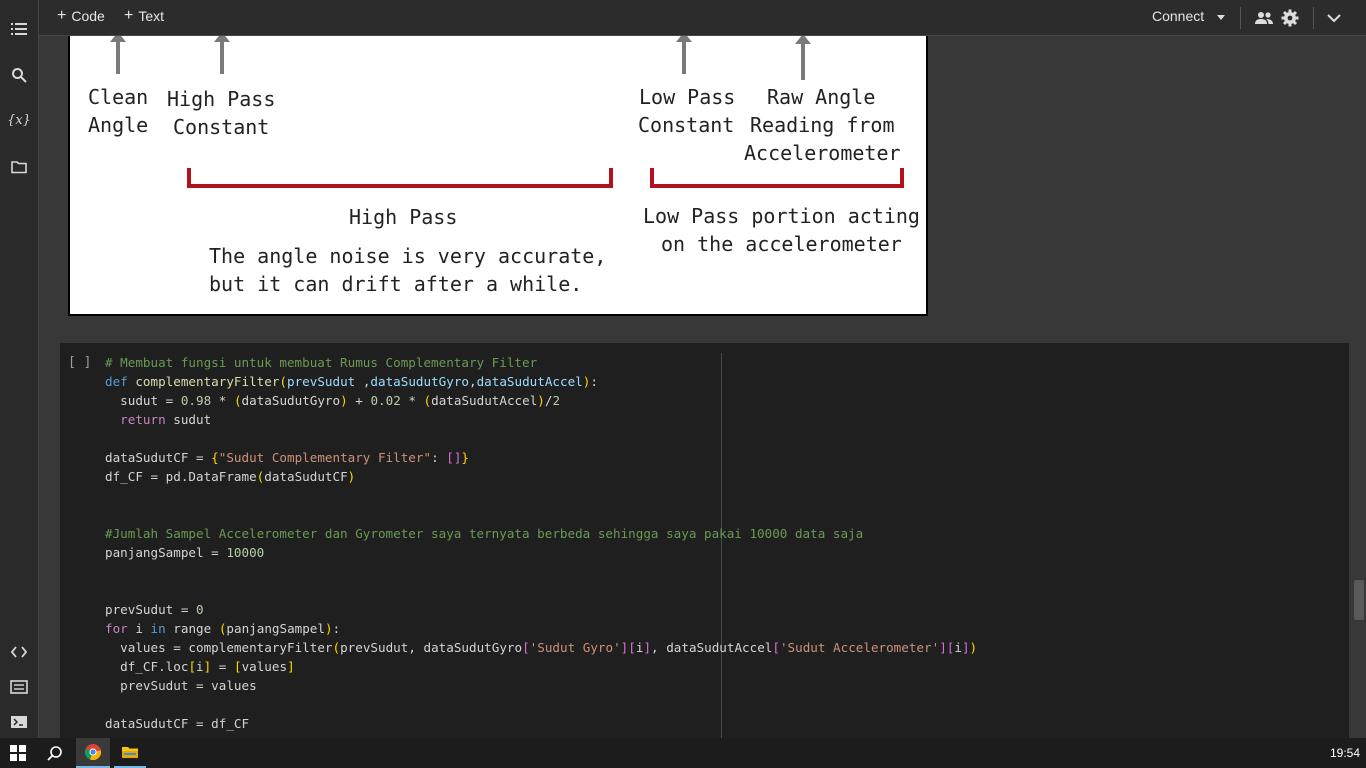  I want to click on label-reading-from: Reading from, so click(822, 125).